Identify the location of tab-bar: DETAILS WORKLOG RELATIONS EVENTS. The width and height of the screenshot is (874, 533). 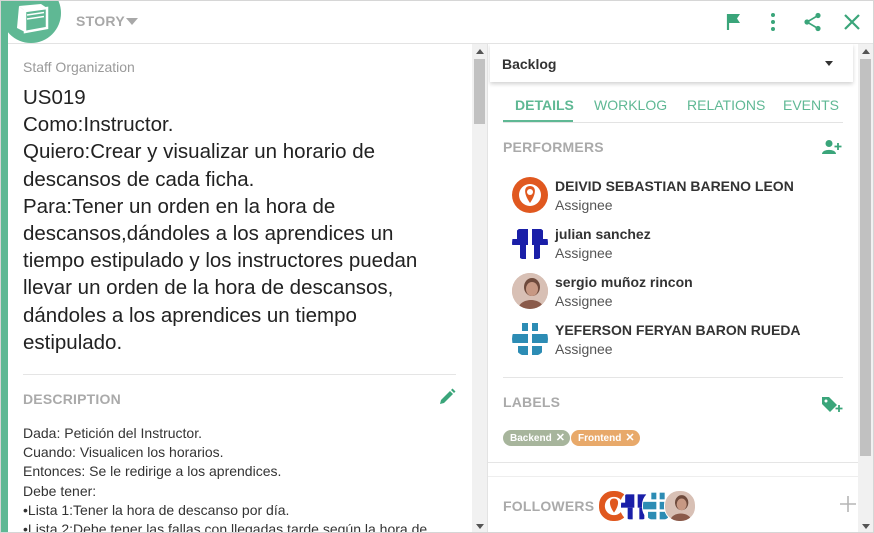
(673, 109).